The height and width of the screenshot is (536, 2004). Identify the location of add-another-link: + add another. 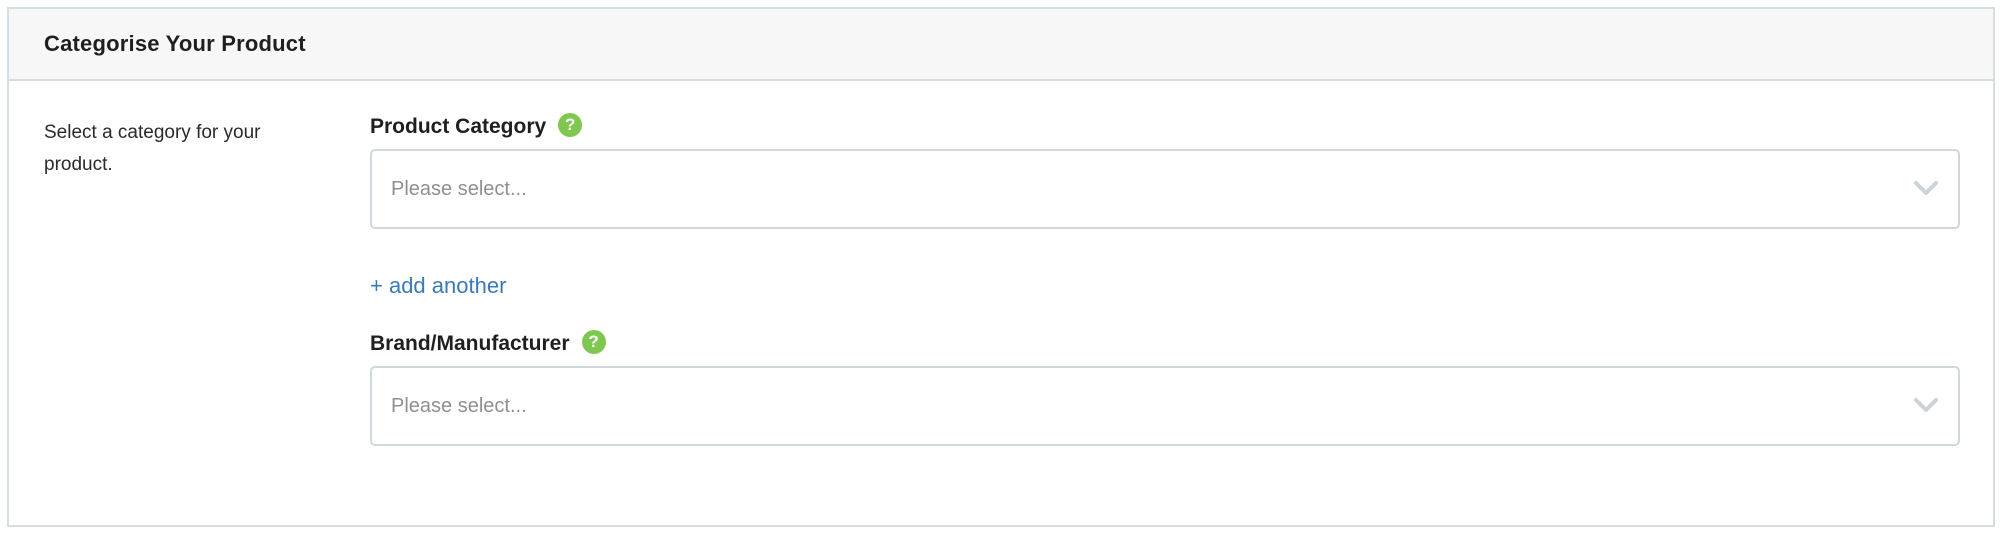
(438, 286).